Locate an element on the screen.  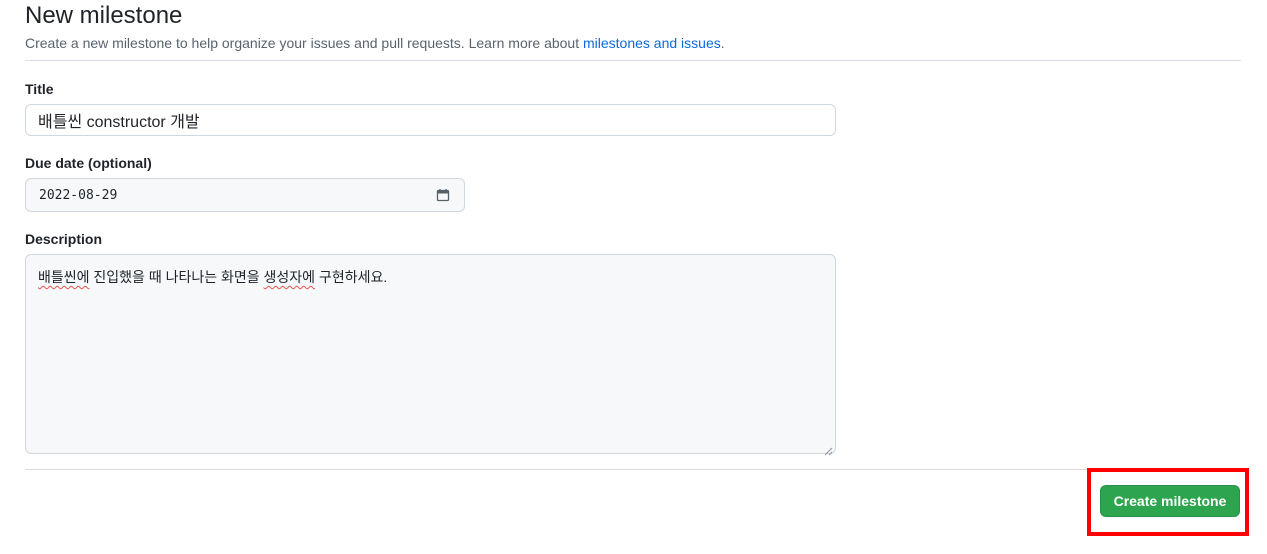
description-part-3: 생성자에 is located at coordinates (289, 277).